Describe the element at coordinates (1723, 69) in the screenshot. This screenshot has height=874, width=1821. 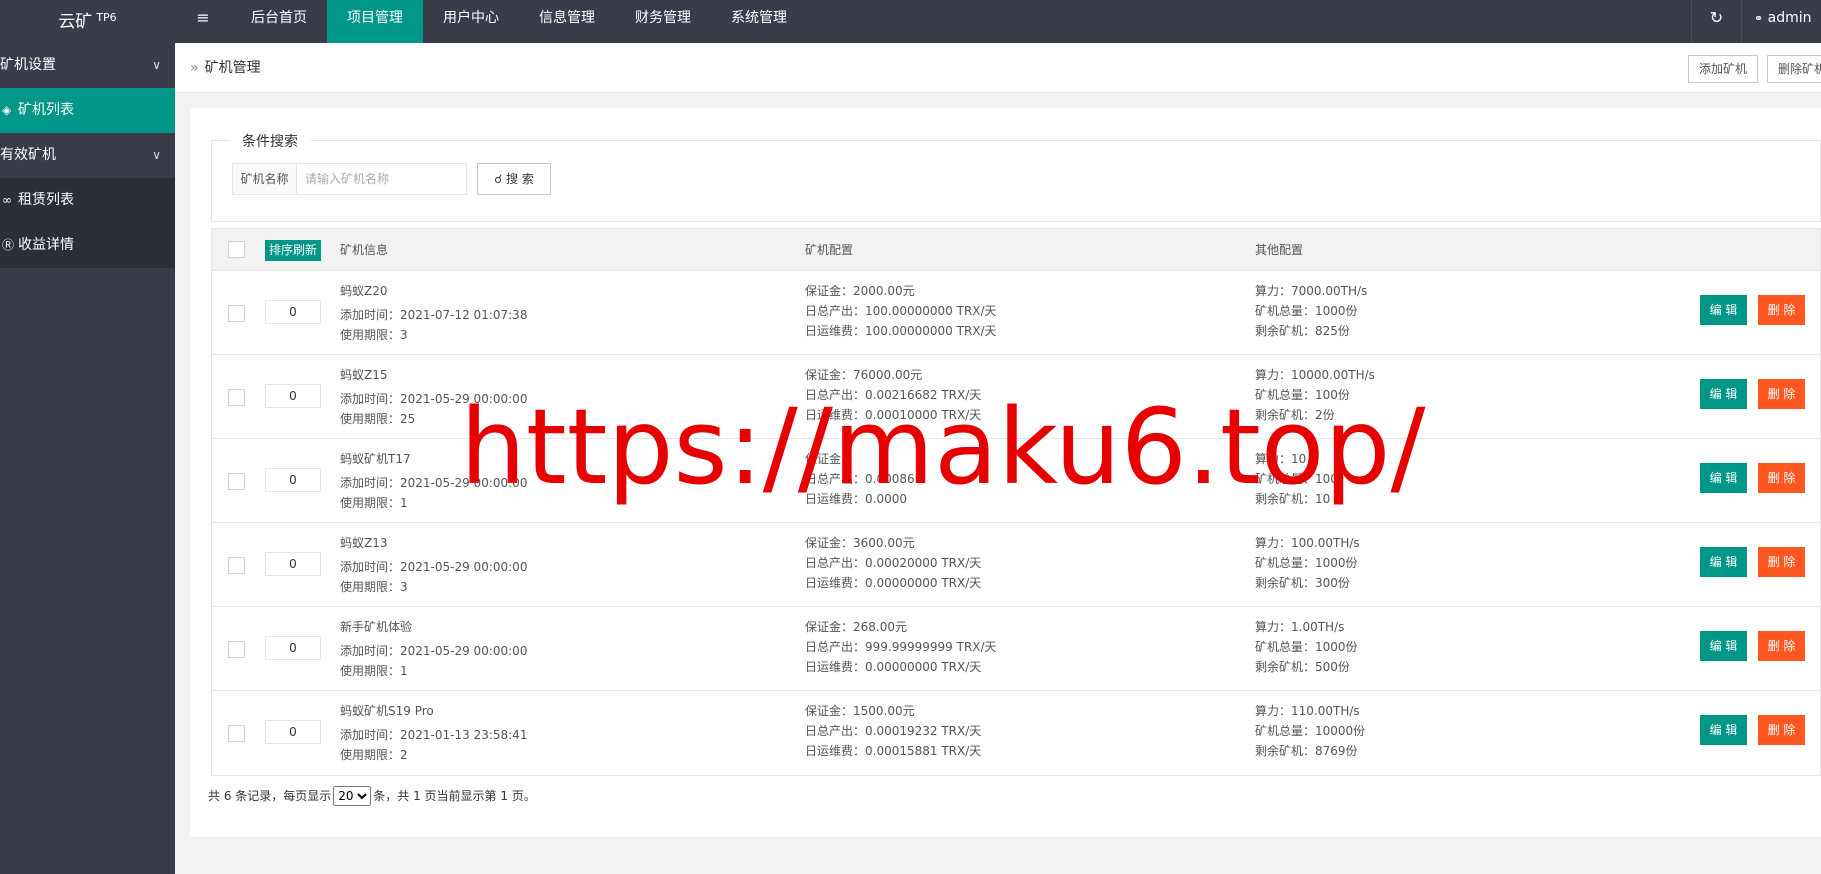
I see `add-machine-button: 添加矿机` at that location.